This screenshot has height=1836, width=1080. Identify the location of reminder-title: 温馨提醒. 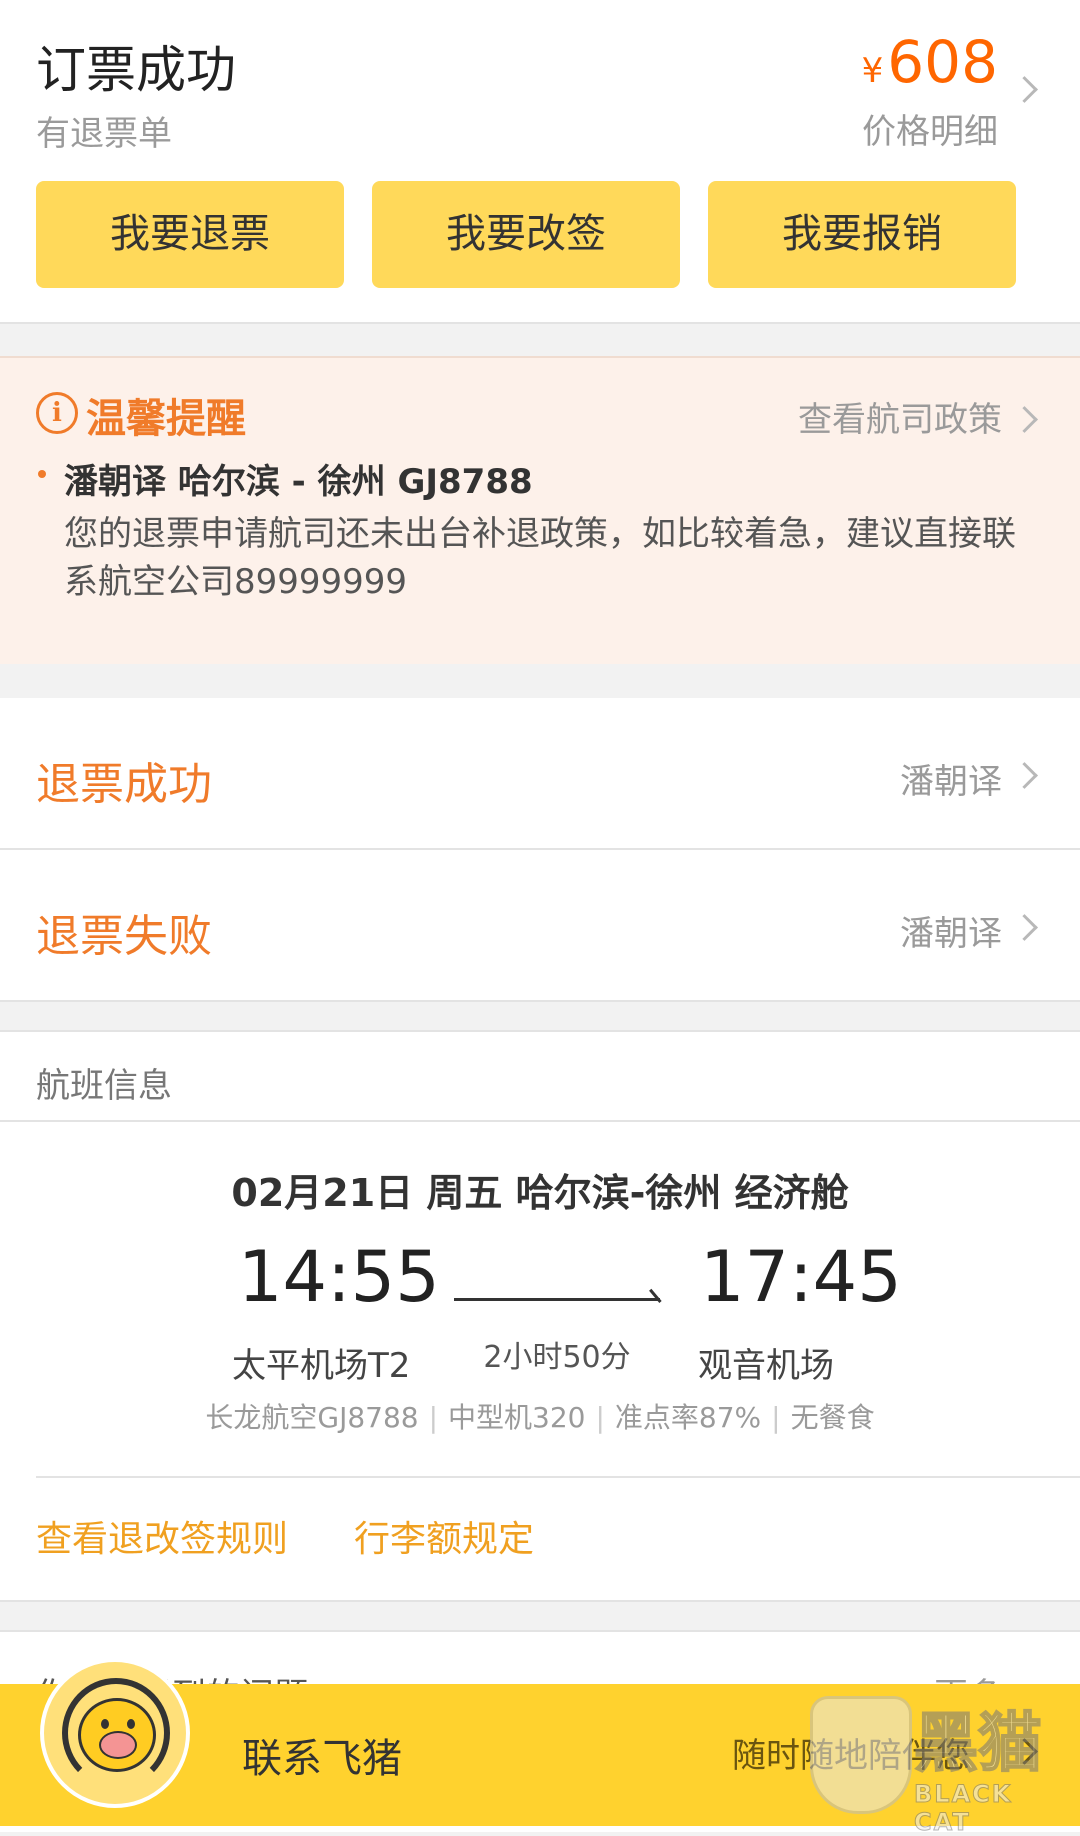
(166, 419).